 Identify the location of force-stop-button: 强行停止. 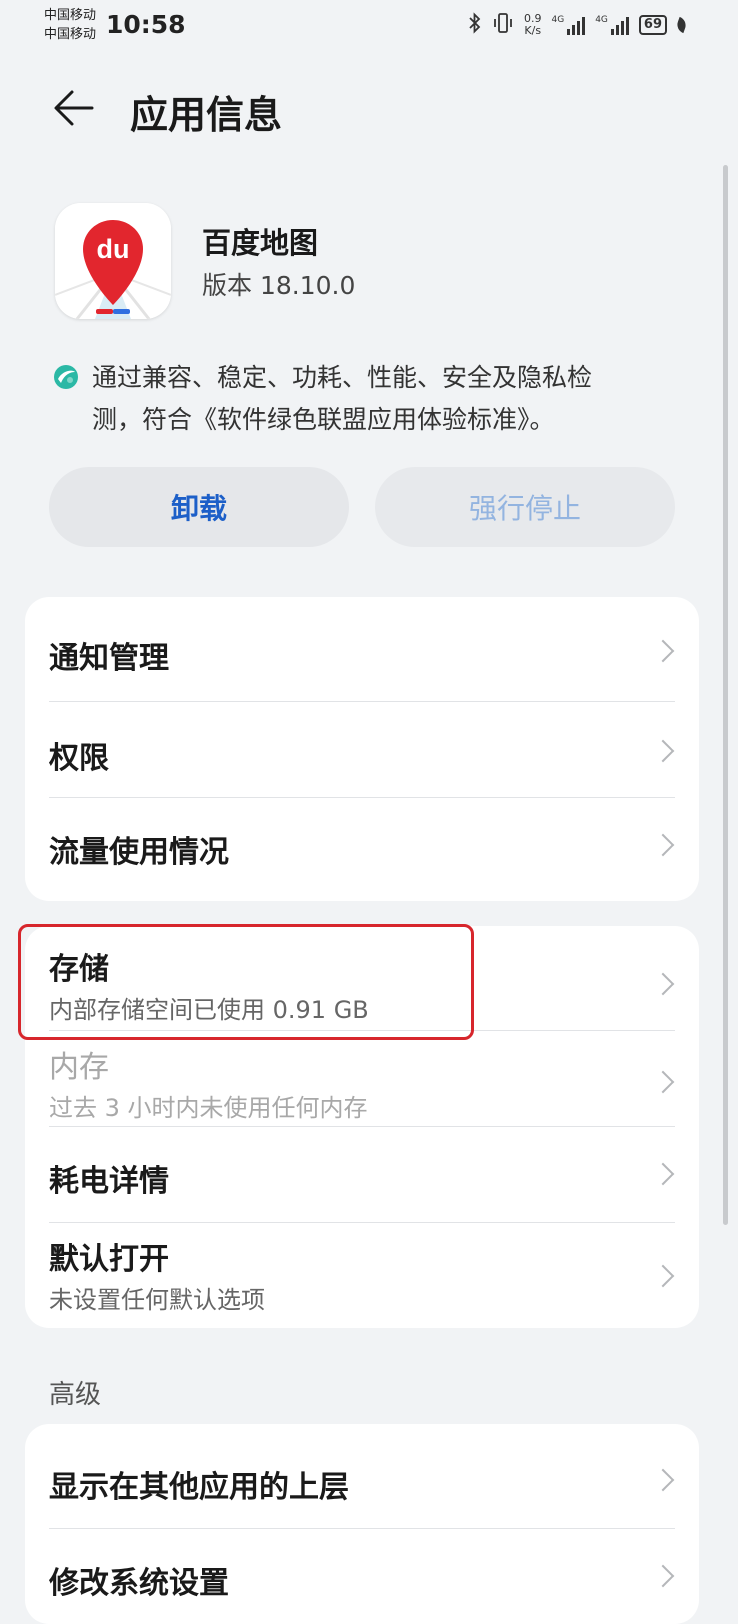
(525, 507).